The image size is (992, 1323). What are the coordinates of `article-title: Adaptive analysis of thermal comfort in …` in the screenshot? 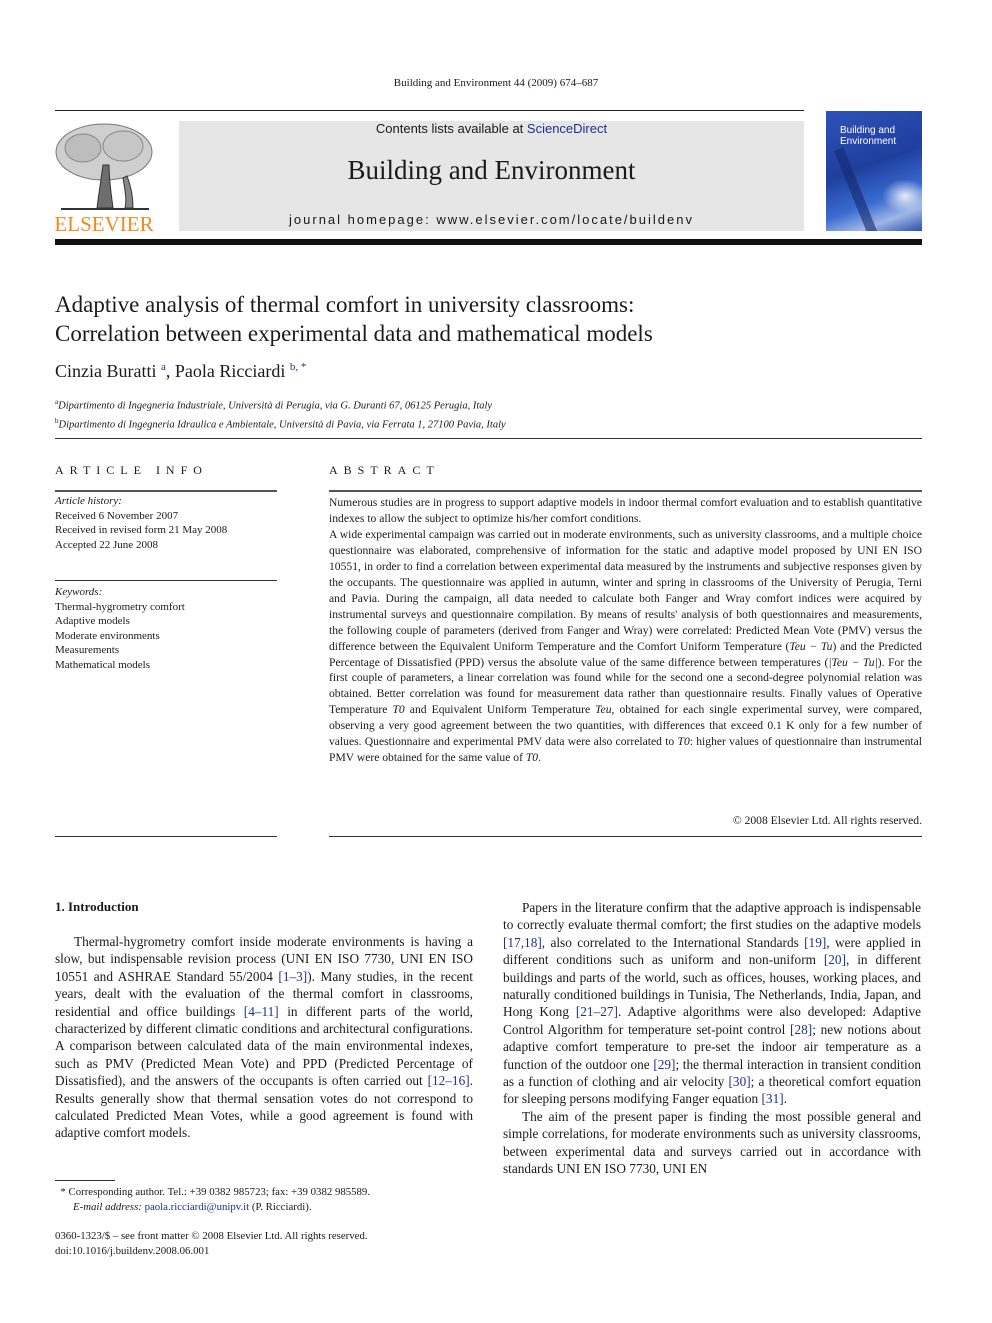 It's located at (354, 319).